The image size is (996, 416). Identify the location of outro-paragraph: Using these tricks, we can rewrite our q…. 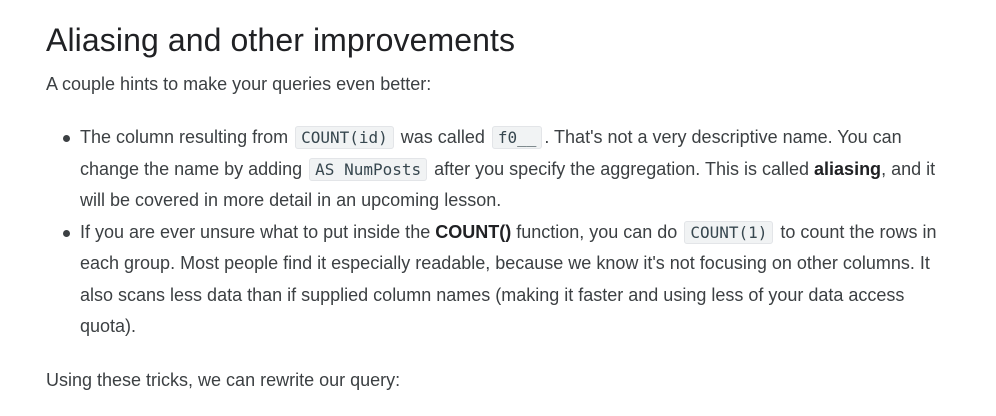
(223, 379).